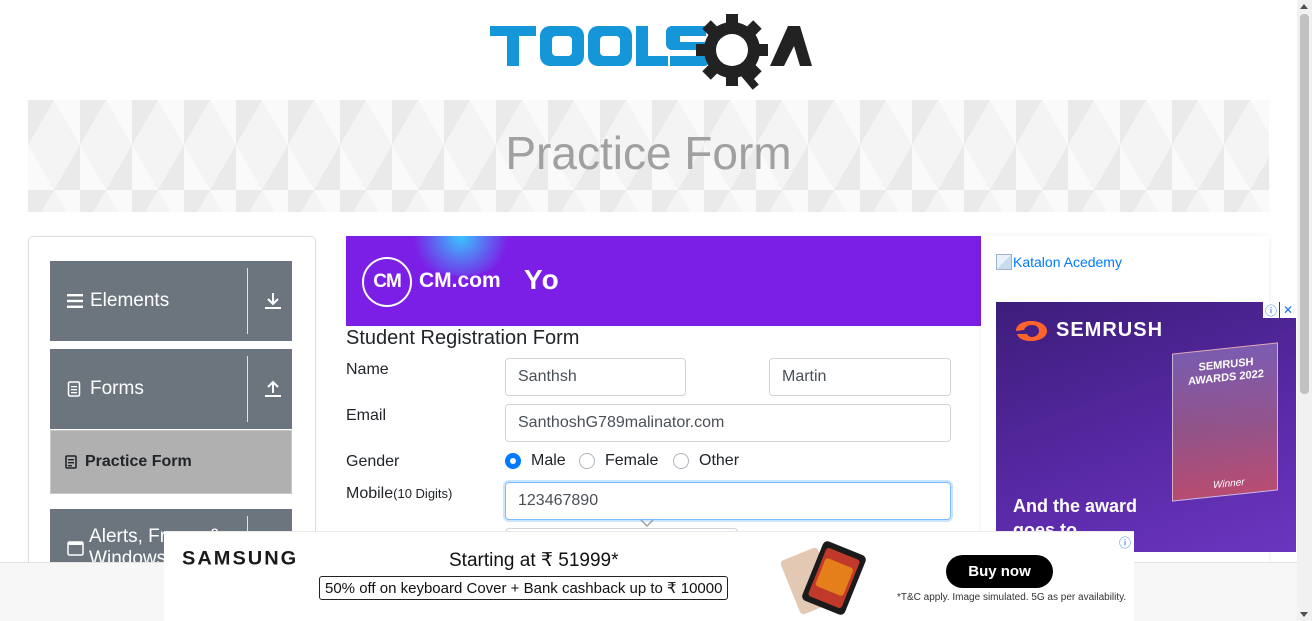  What do you see at coordinates (273, 301) in the screenshot?
I see `download-arrow-icon` at bounding box center [273, 301].